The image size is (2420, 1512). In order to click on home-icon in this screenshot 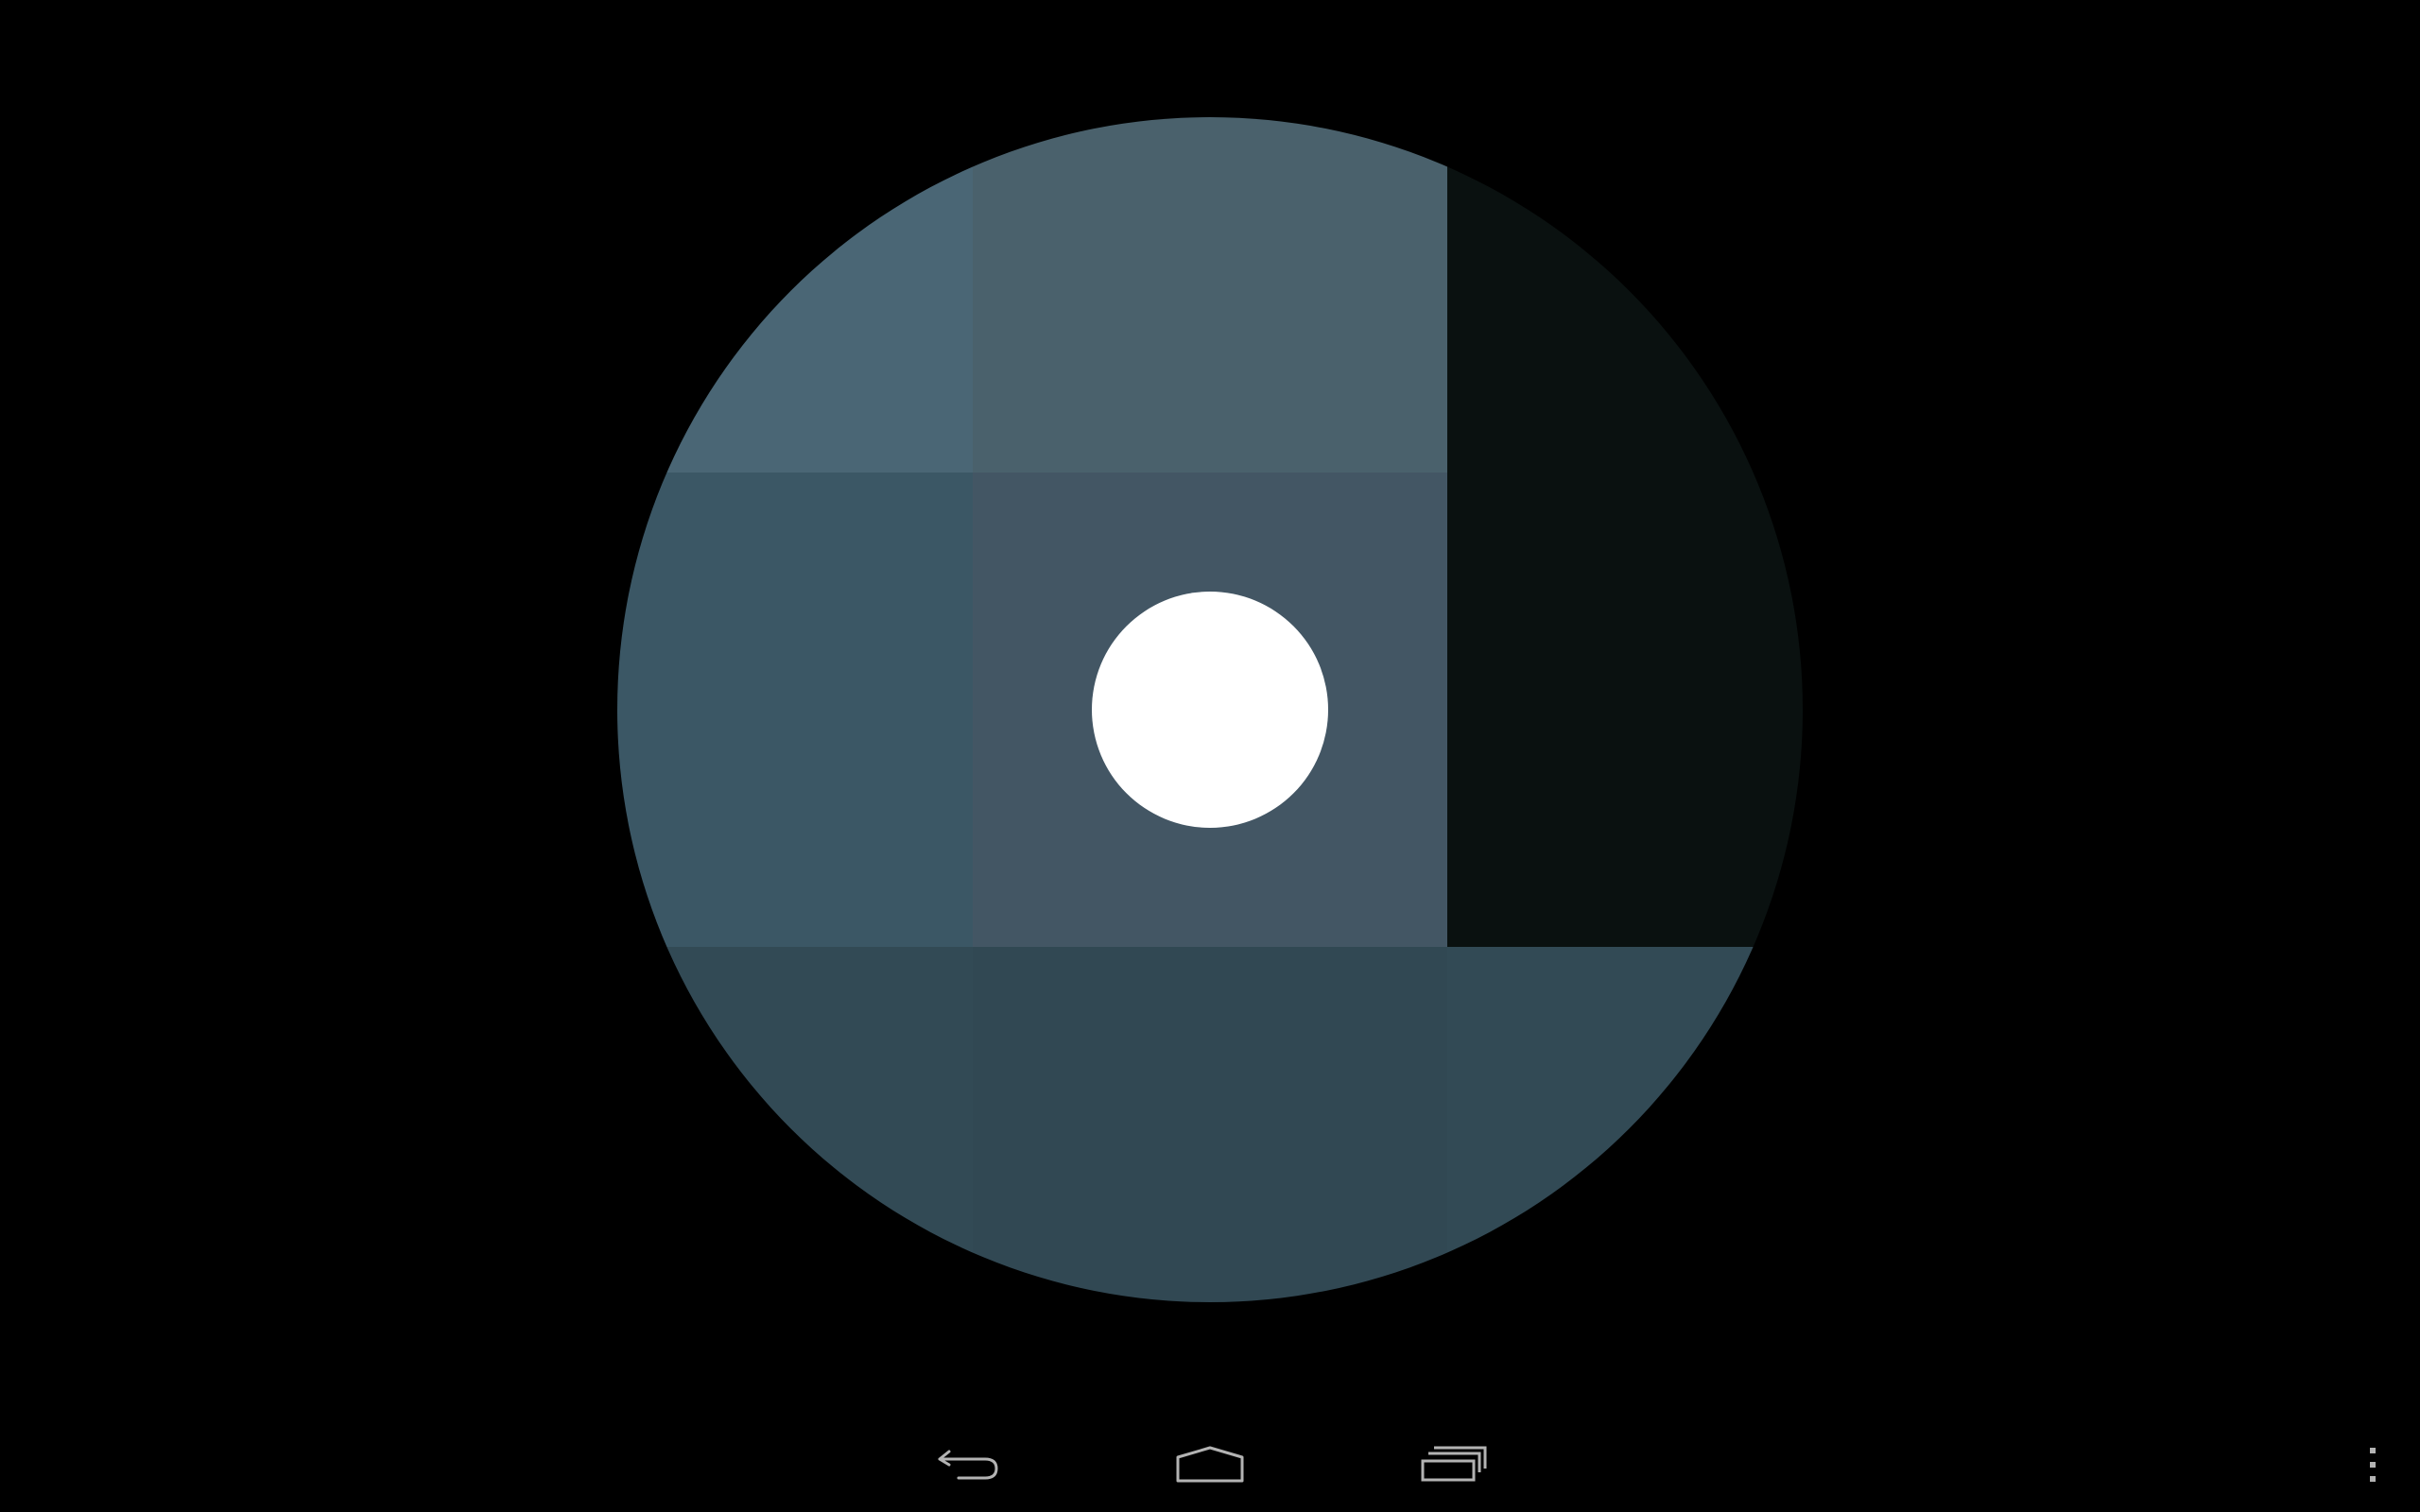, I will do `click(1210, 1464)`.